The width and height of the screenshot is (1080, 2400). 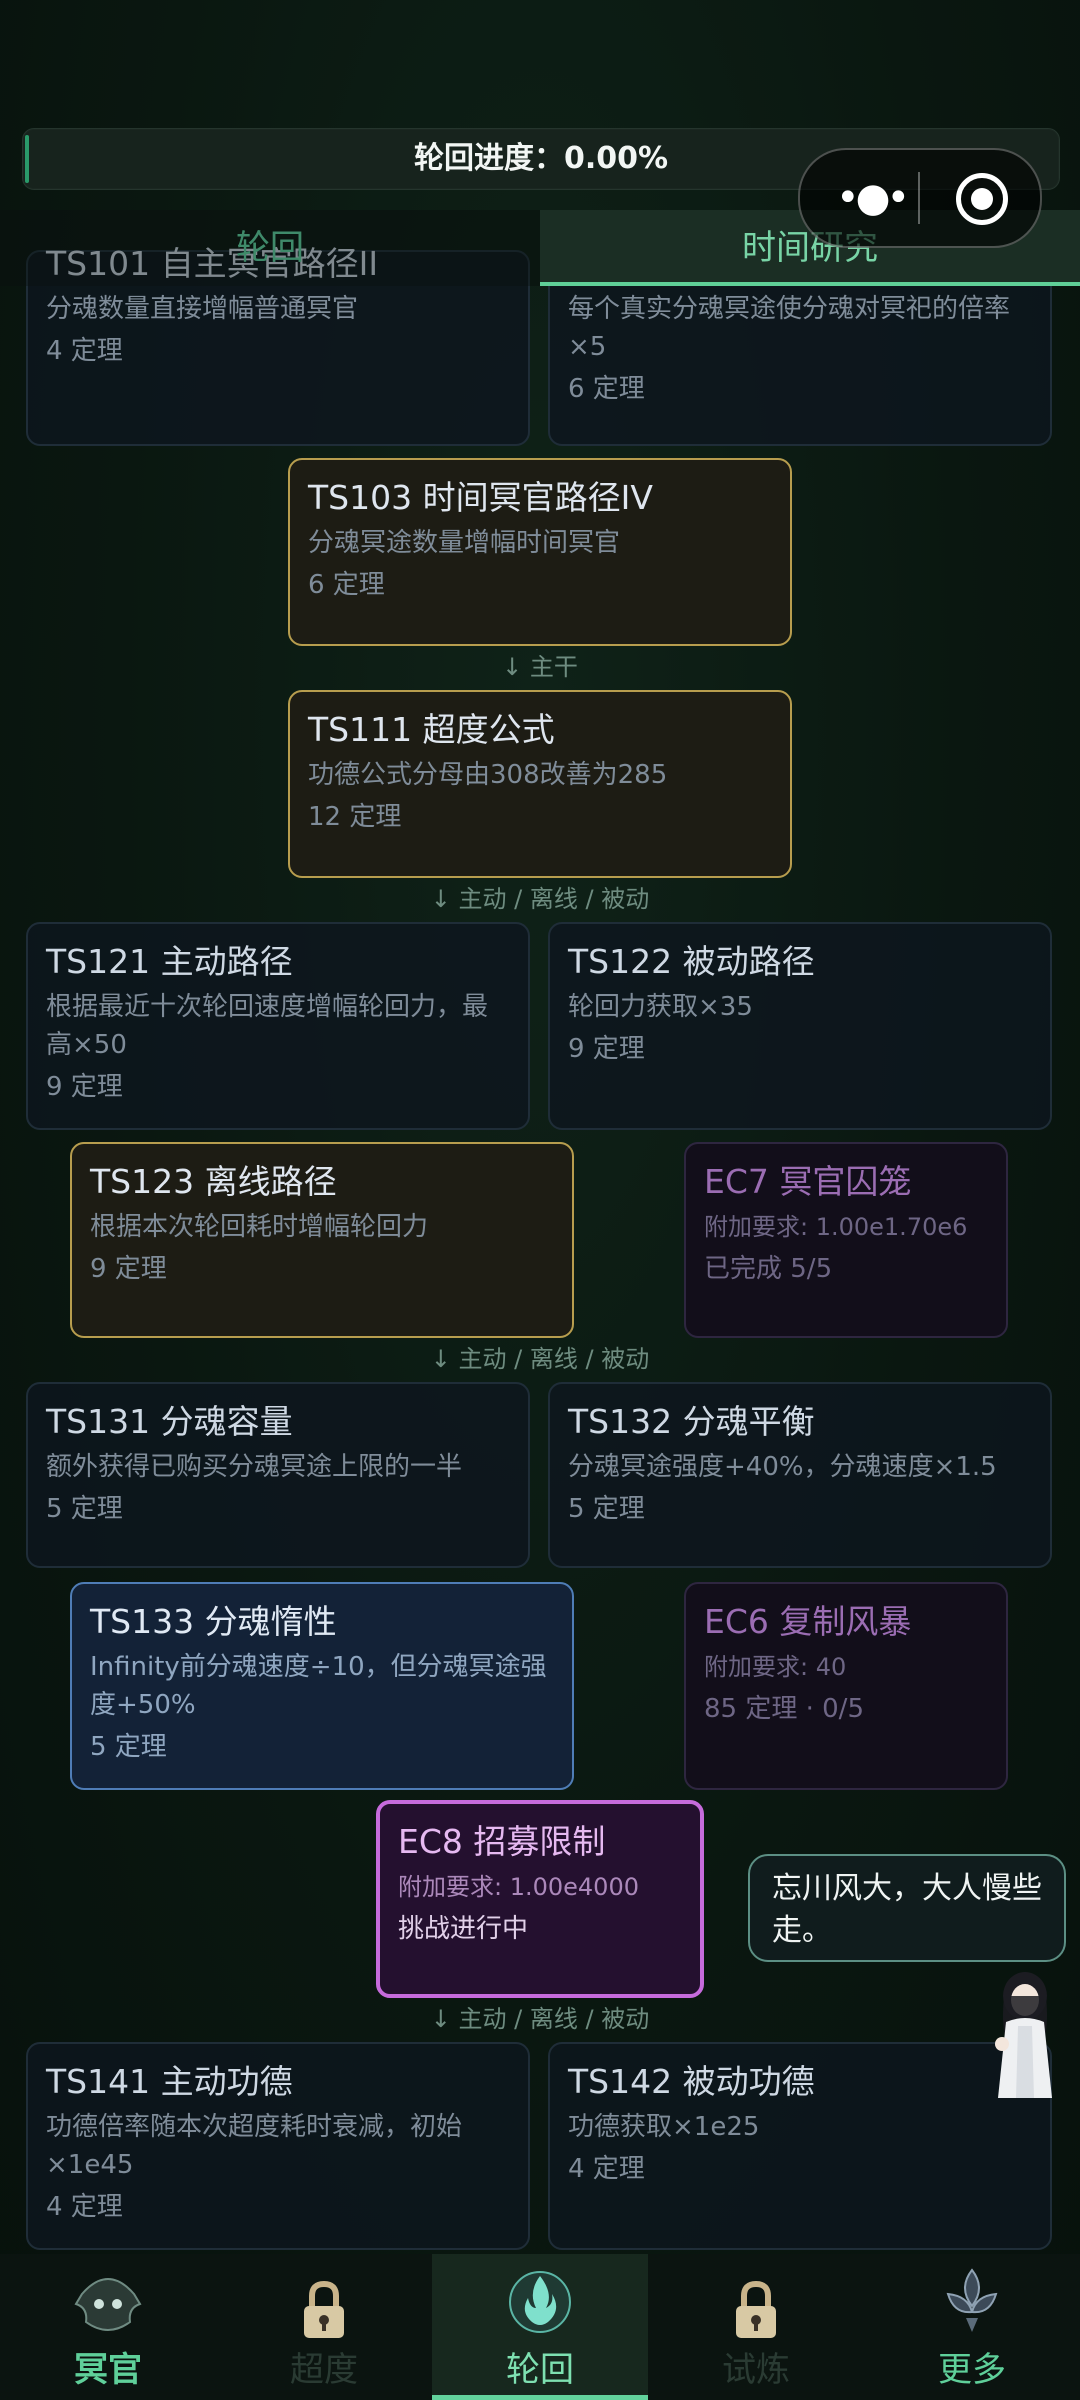 What do you see at coordinates (463, 1929) in the screenshot?
I see `challenge-status: 挑战进行中` at bounding box center [463, 1929].